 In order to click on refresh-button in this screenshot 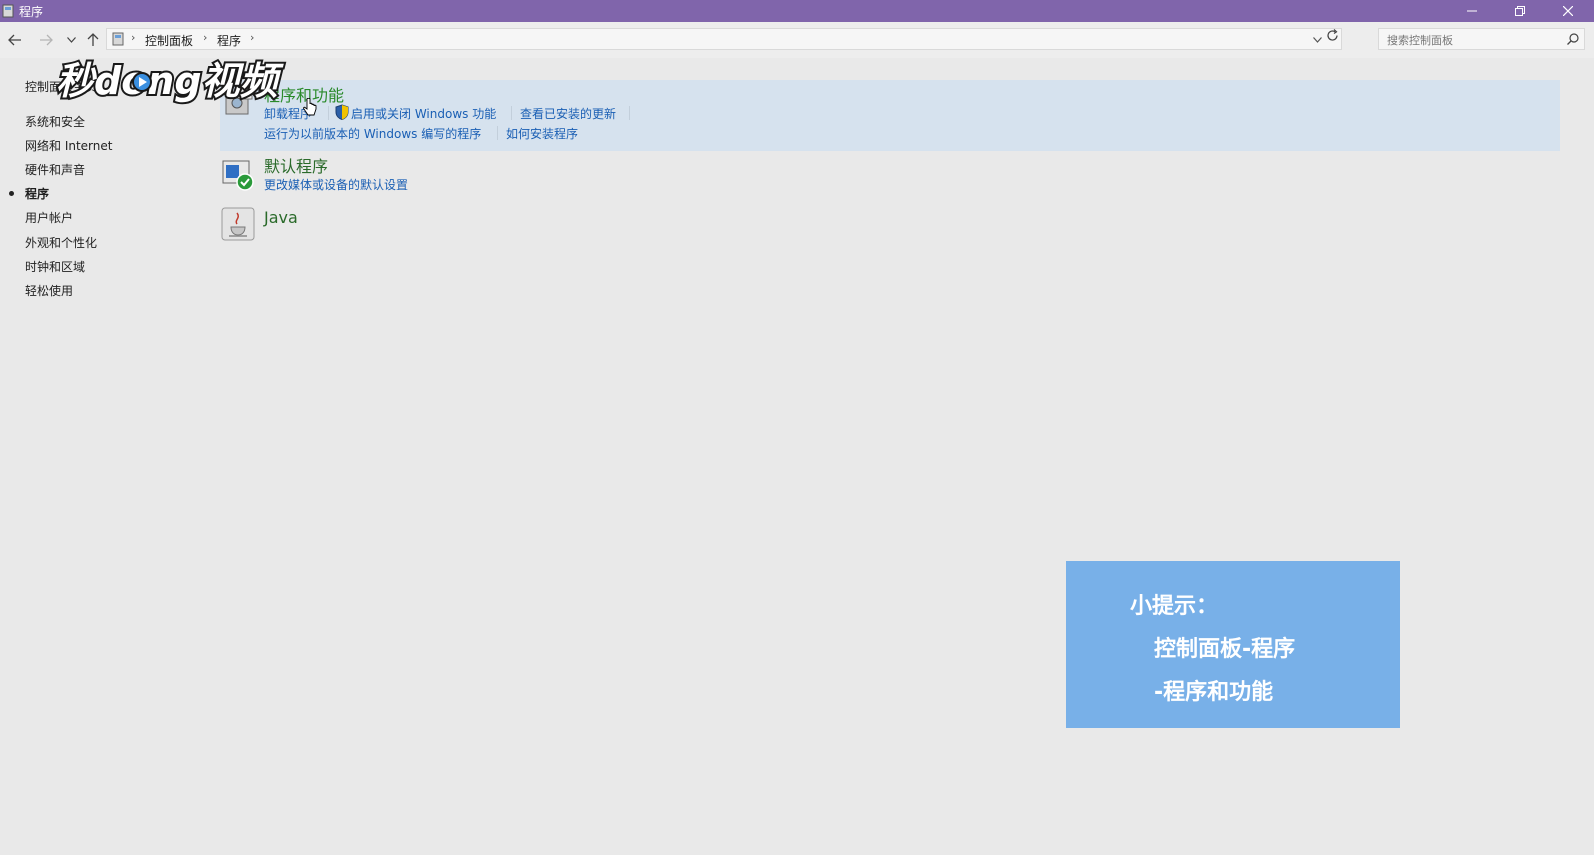, I will do `click(1332, 37)`.